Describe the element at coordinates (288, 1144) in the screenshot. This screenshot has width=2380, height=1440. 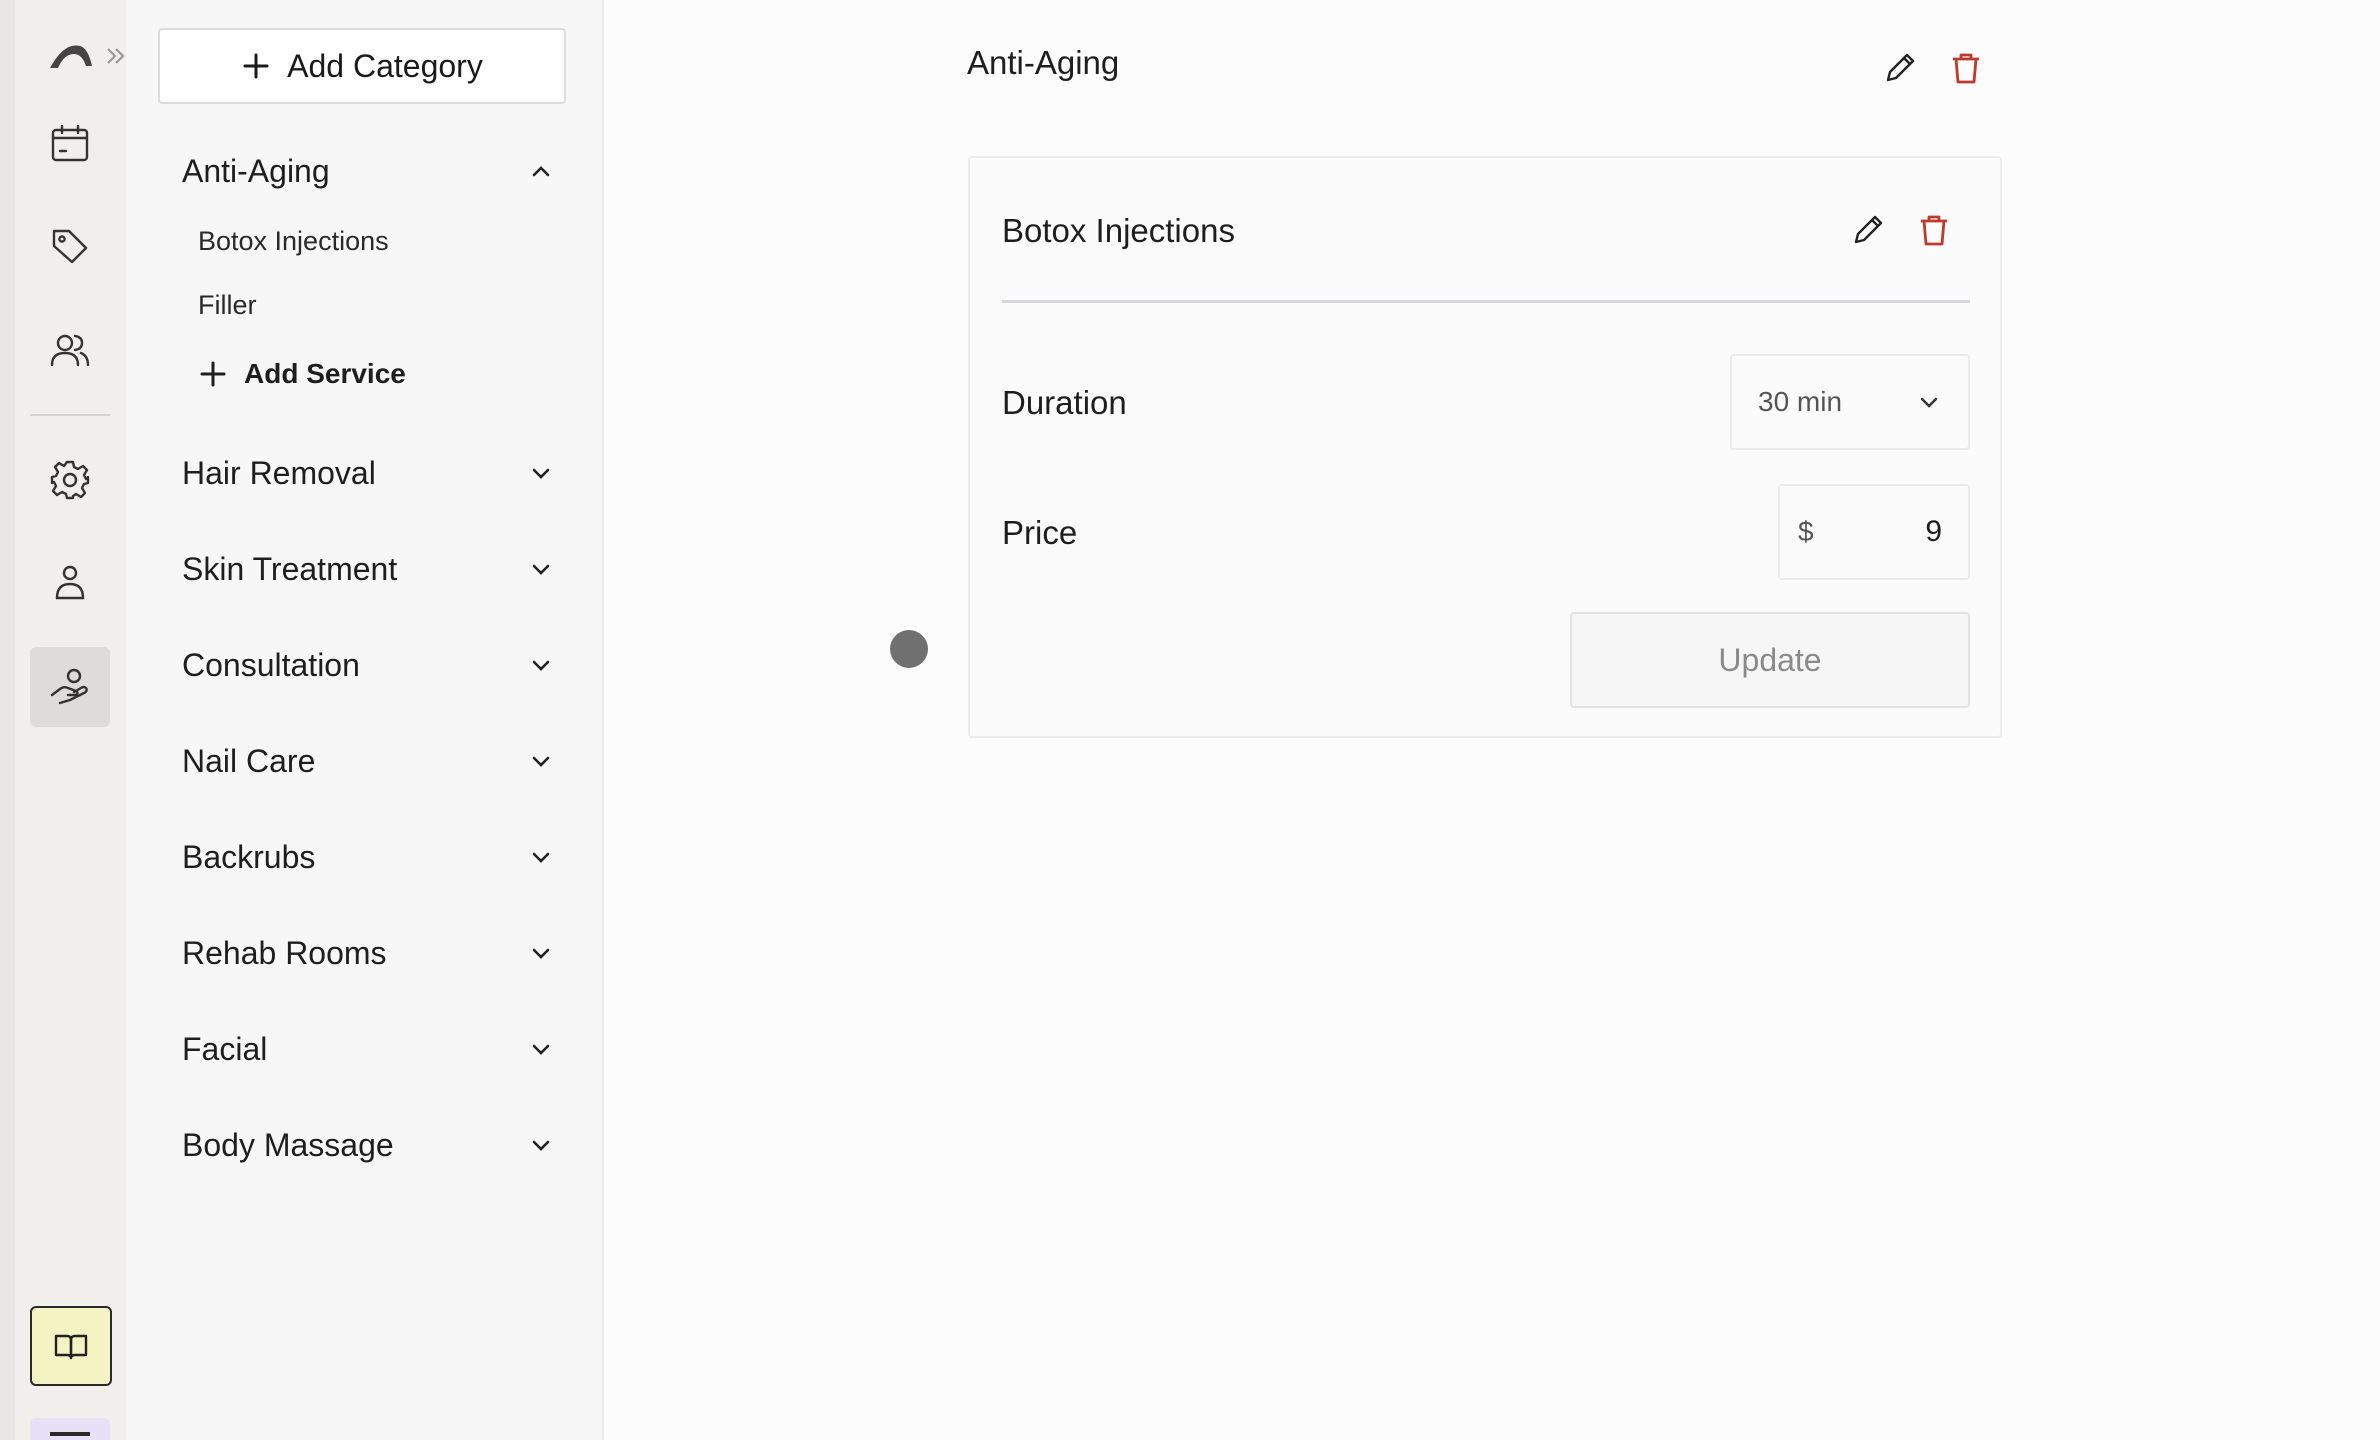
I see `category-label: Body Massage` at that location.